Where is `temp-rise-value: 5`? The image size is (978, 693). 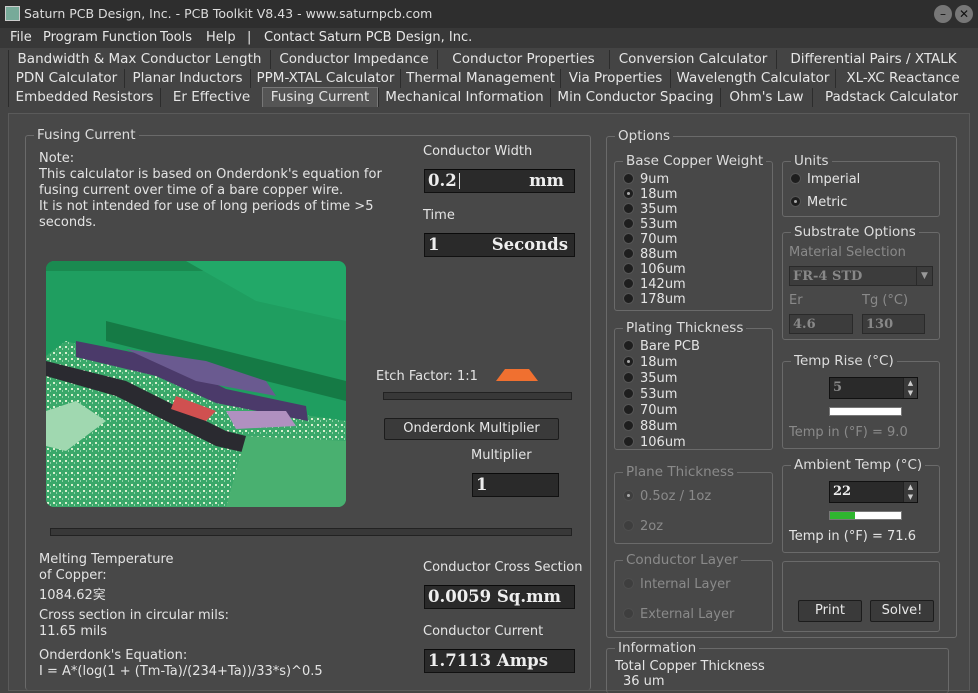
temp-rise-value: 5 is located at coordinates (838, 387).